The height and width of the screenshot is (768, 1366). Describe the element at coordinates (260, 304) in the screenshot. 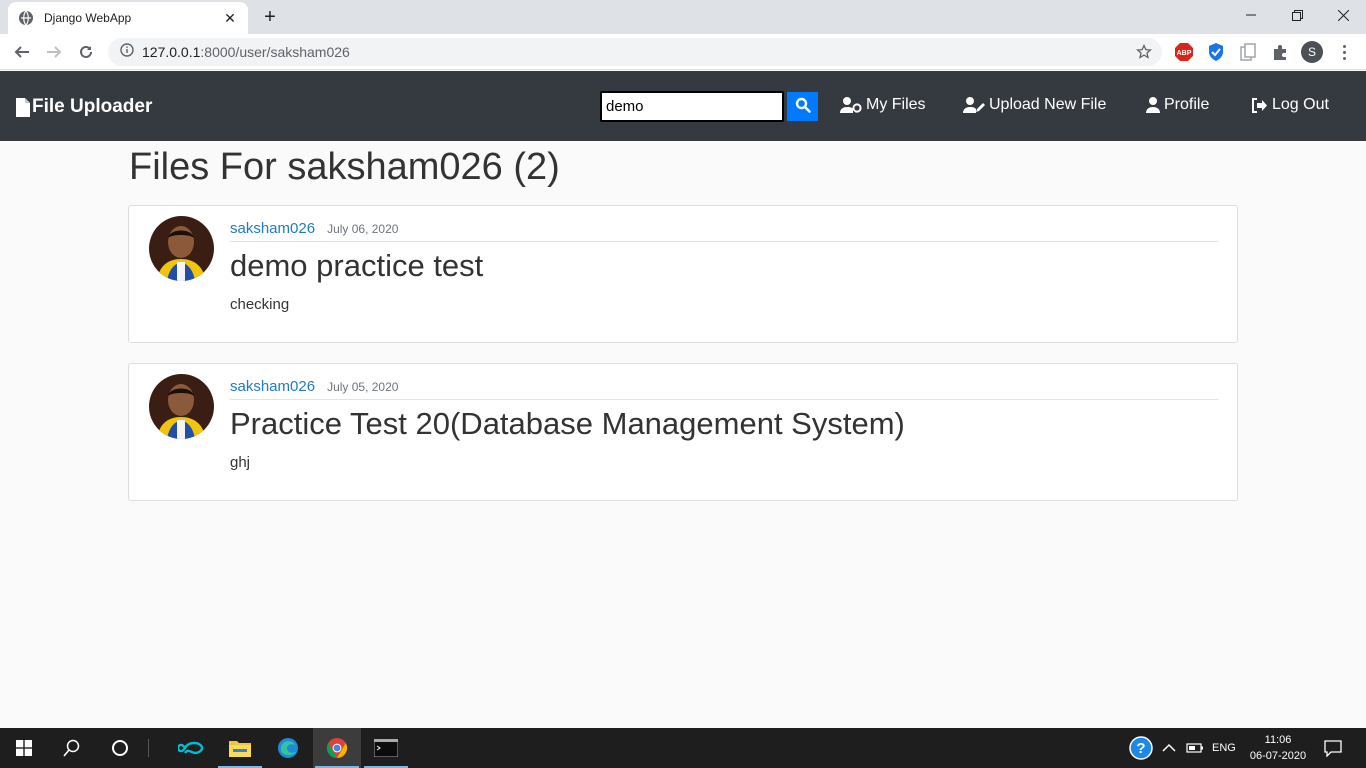

I see `post-description: checking` at that location.